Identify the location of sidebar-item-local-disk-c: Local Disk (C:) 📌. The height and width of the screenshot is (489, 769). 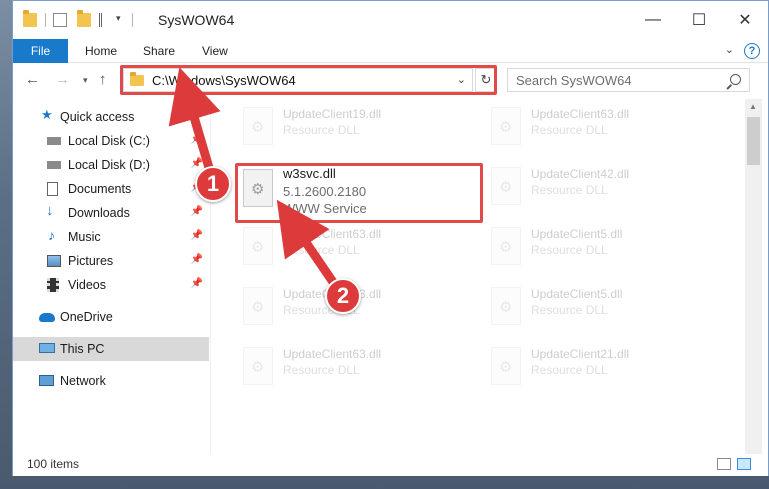
(111, 141).